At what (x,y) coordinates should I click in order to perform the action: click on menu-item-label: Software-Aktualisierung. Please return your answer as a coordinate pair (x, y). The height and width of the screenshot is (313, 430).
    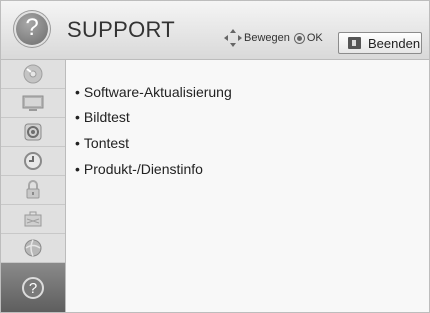
    Looking at the image, I should click on (157, 92).